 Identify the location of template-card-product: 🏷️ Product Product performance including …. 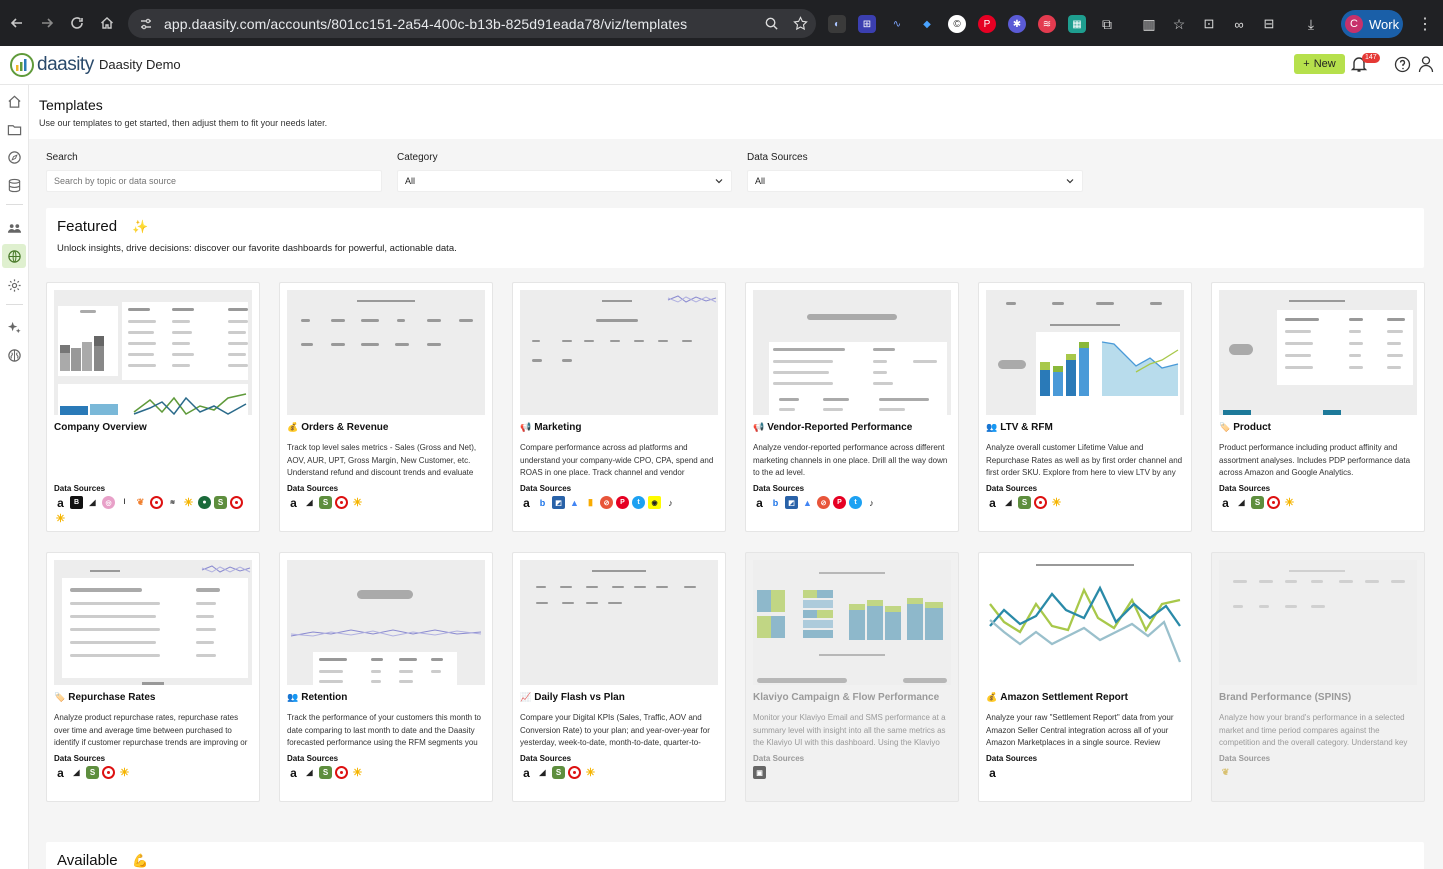
(1318, 407).